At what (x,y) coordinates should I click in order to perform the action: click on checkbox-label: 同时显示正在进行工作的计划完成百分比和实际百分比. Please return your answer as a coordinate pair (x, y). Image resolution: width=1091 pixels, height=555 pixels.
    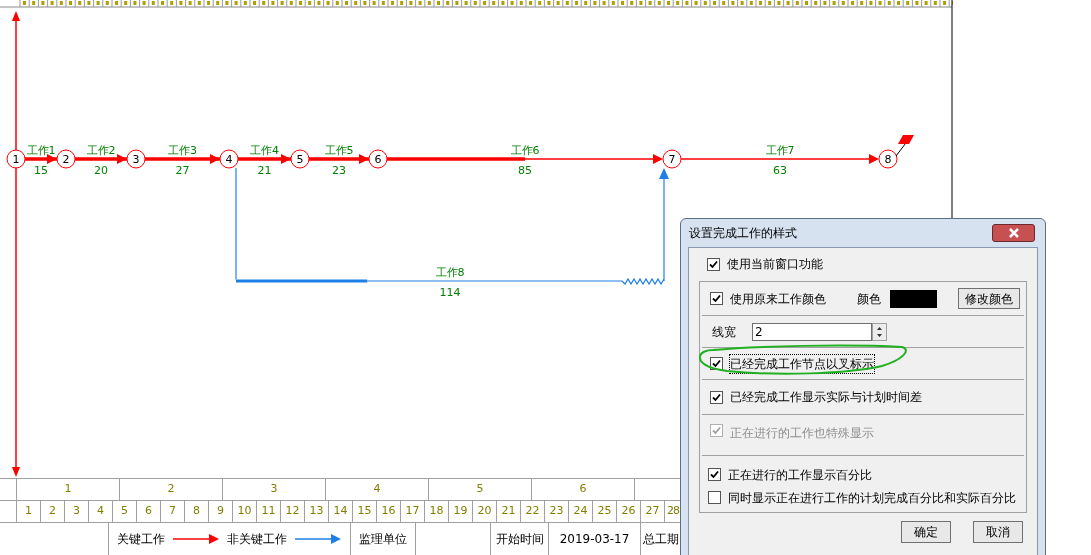
    Looking at the image, I should click on (872, 498).